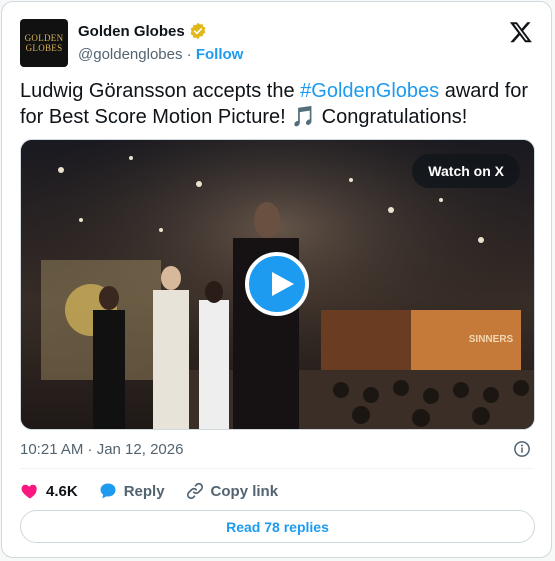 This screenshot has width=555, height=561. I want to click on heart-icon, so click(29, 491).